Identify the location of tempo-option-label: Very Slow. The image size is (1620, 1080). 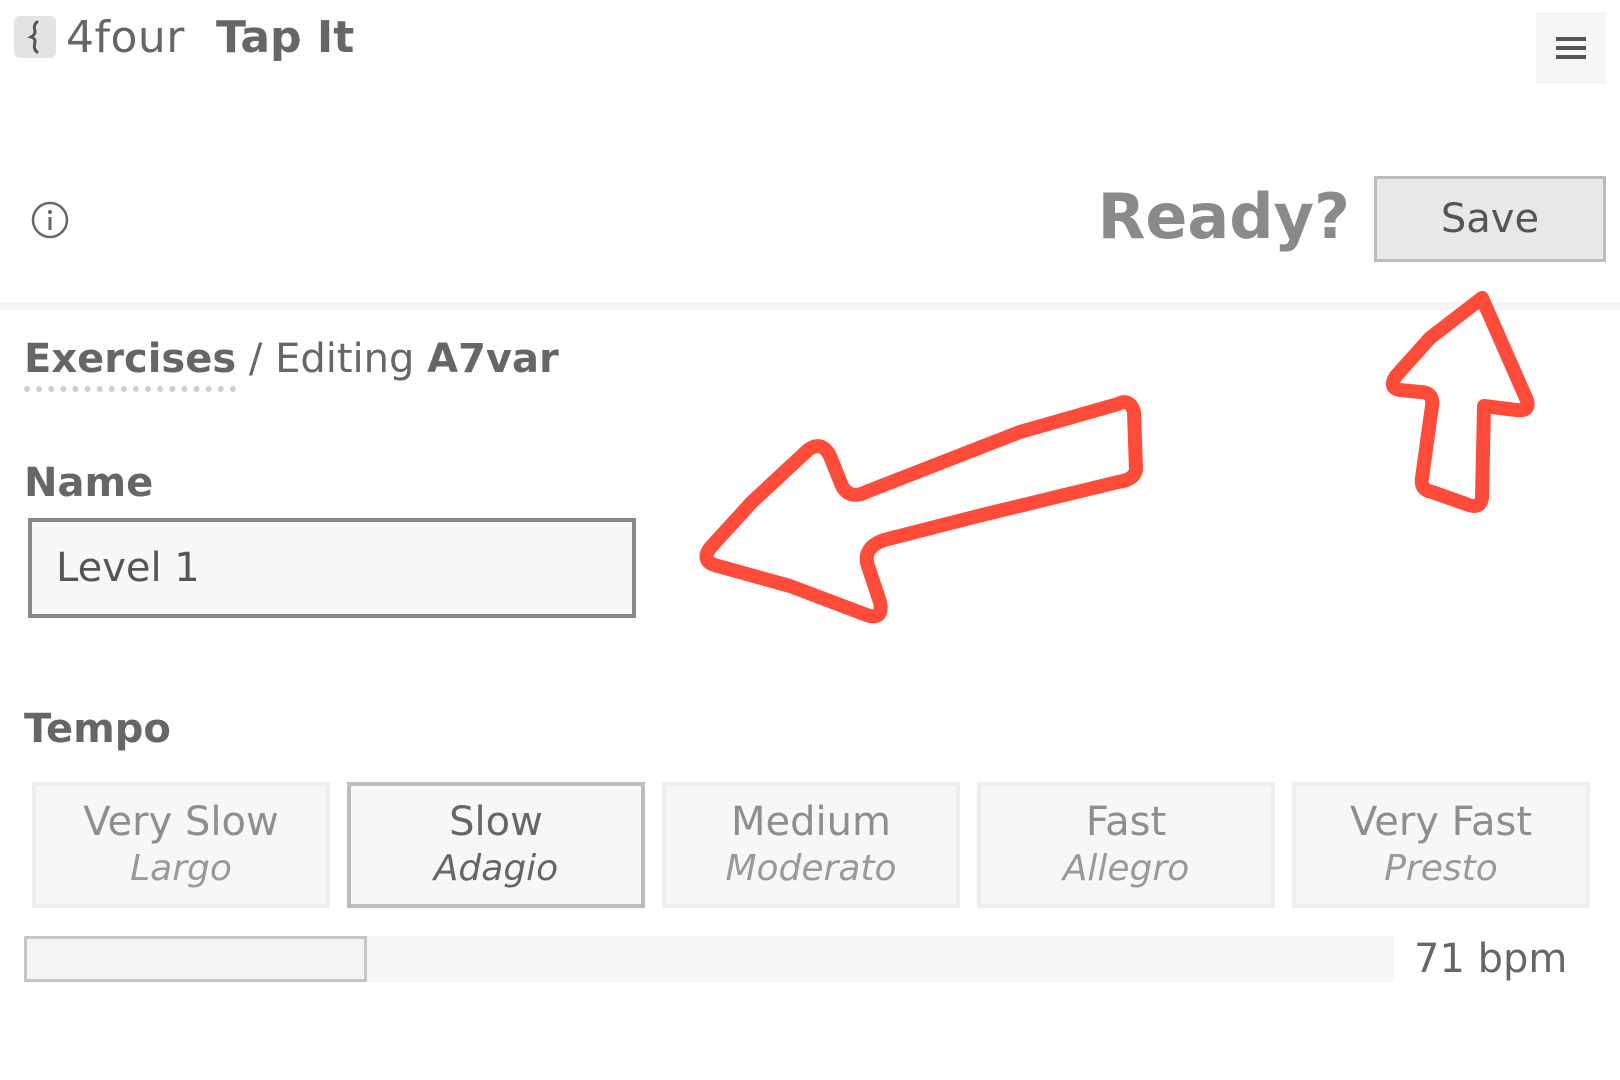
(181, 821).